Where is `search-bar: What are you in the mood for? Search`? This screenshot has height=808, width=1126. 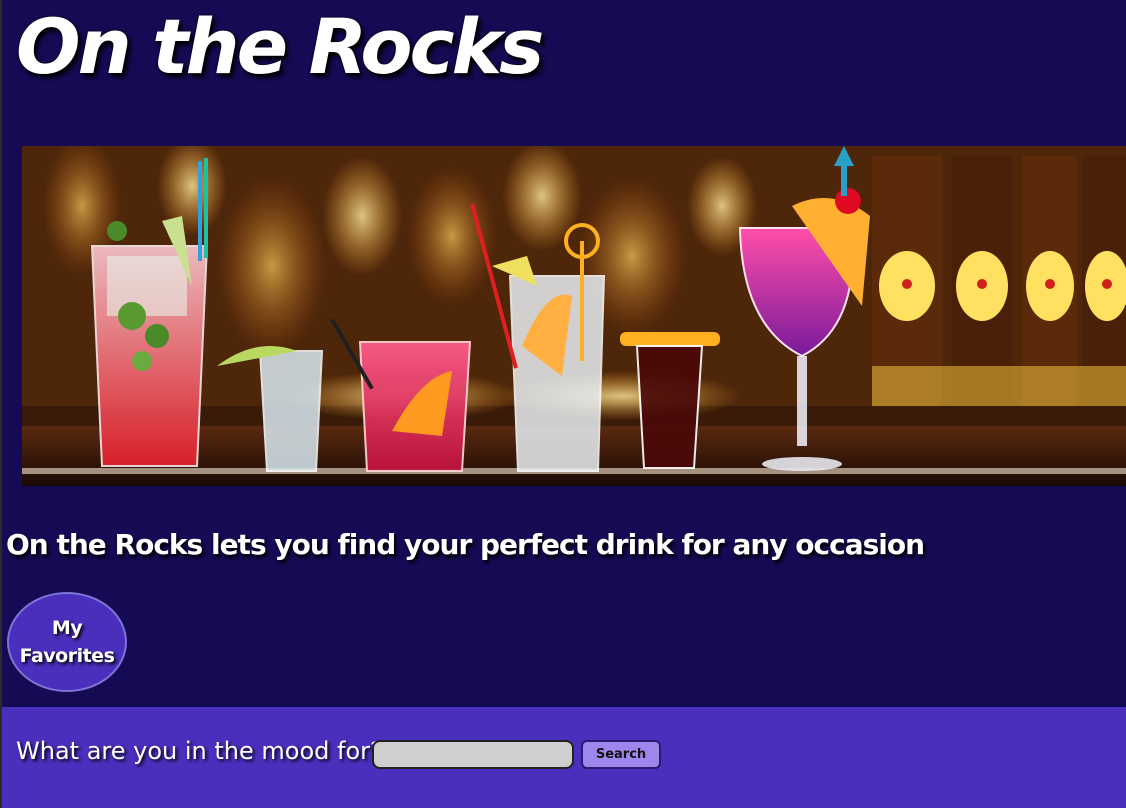 search-bar: What are you in the mood for? Search is located at coordinates (564, 757).